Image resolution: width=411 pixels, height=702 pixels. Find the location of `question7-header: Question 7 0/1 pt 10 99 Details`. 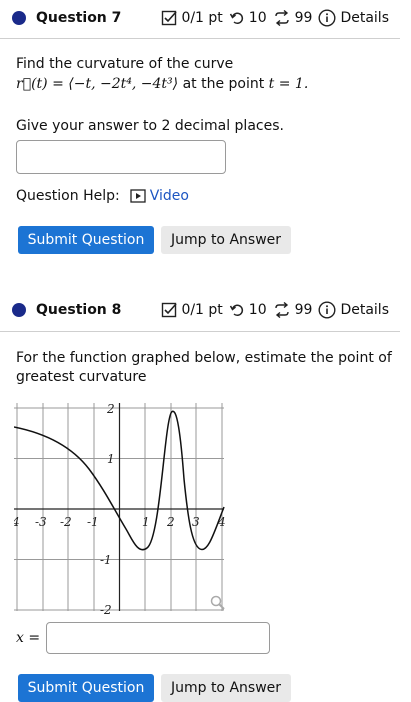

question7-header: Question 7 0/1 pt 10 99 Details is located at coordinates (205, 18).